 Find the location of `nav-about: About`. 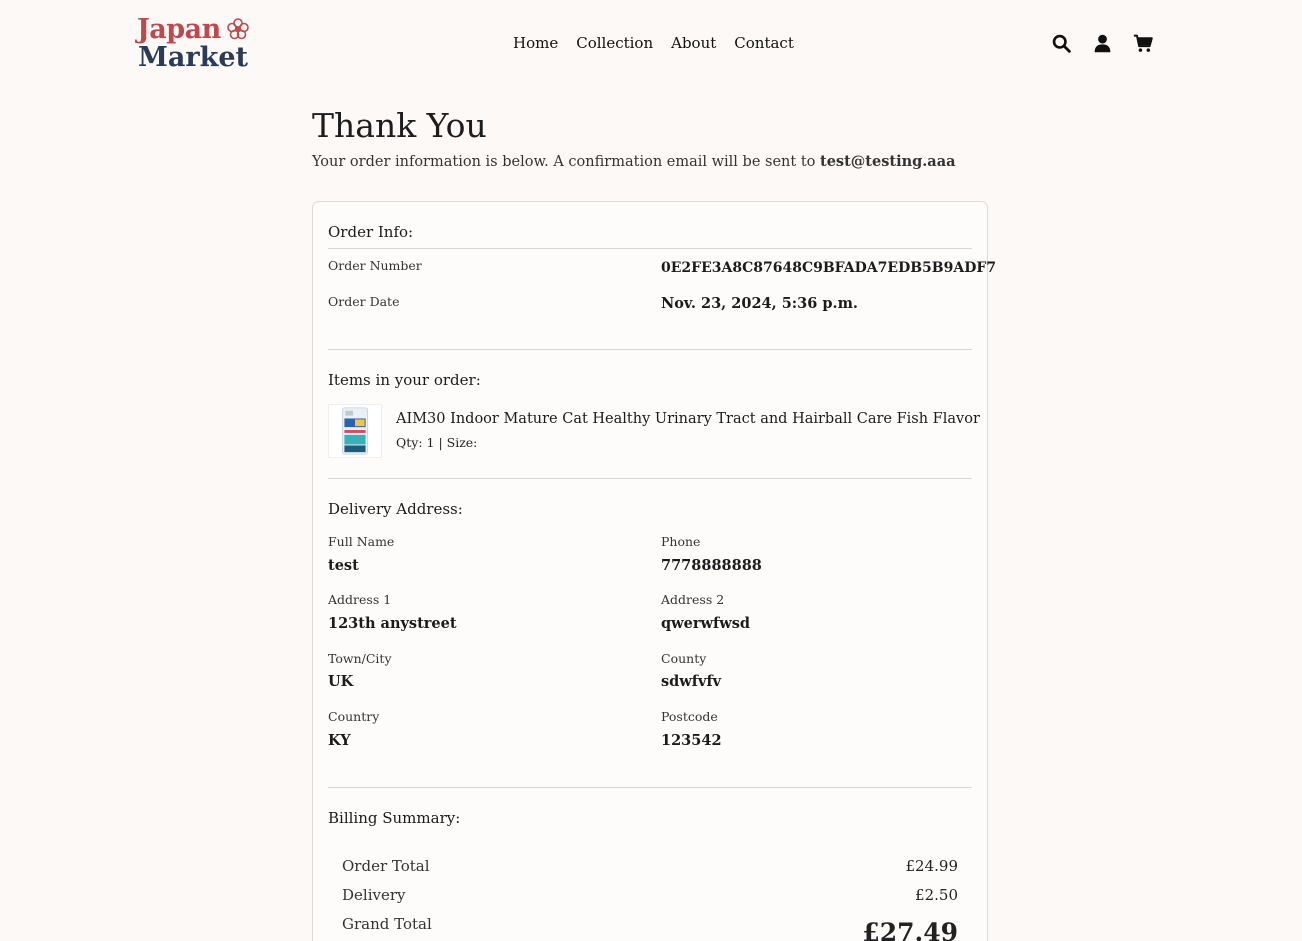

nav-about: About is located at coordinates (693, 43).